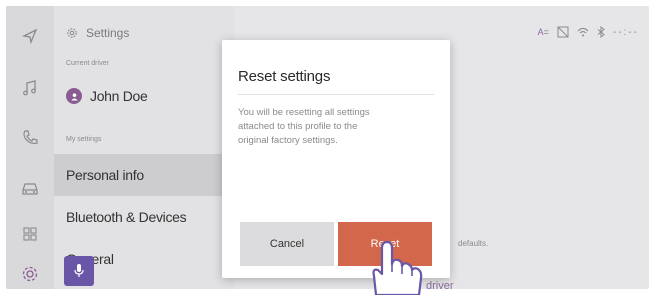 Image resolution: width=655 pixels, height=295 pixels. I want to click on settings-header: Settings, so click(97, 33).